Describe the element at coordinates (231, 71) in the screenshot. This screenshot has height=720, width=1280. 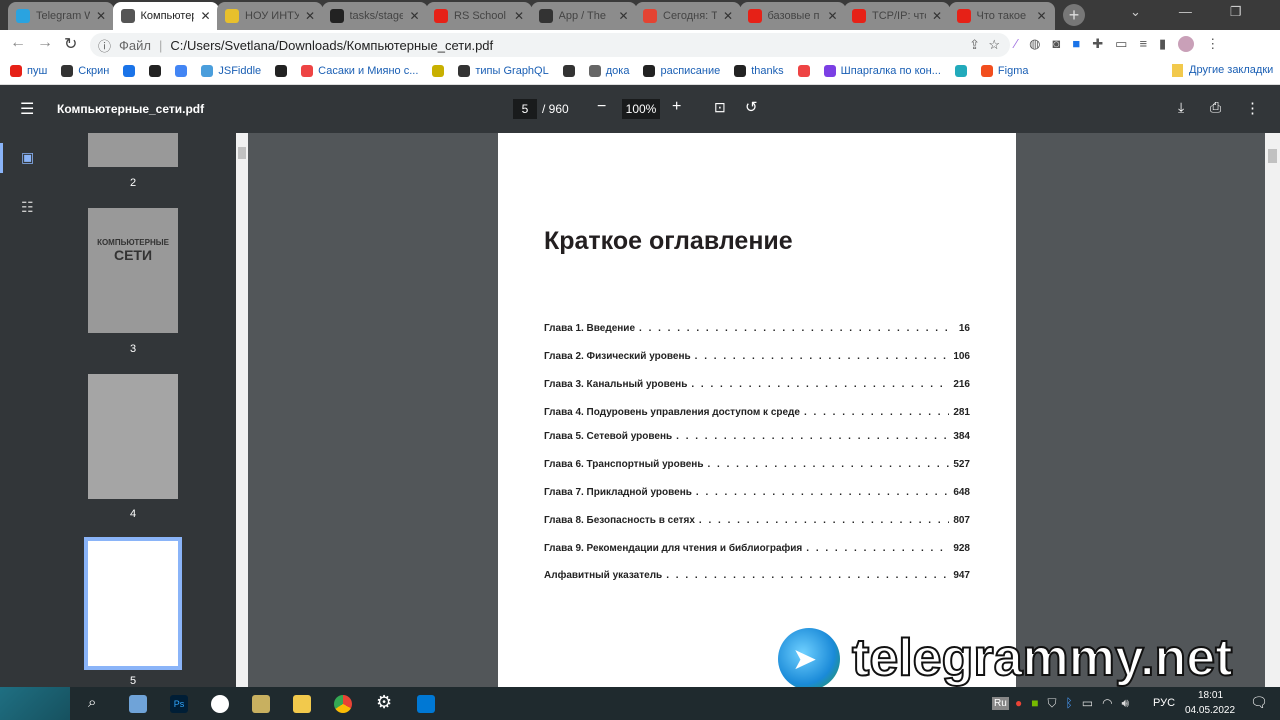
I see `bookmark: JSFiddle` at that location.